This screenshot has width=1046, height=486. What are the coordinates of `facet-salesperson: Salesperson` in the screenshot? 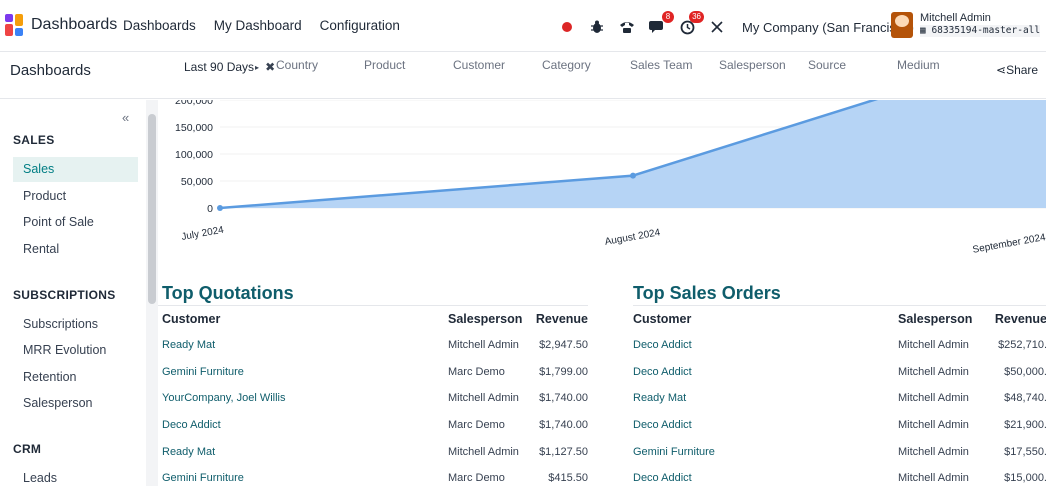 It's located at (752, 65).